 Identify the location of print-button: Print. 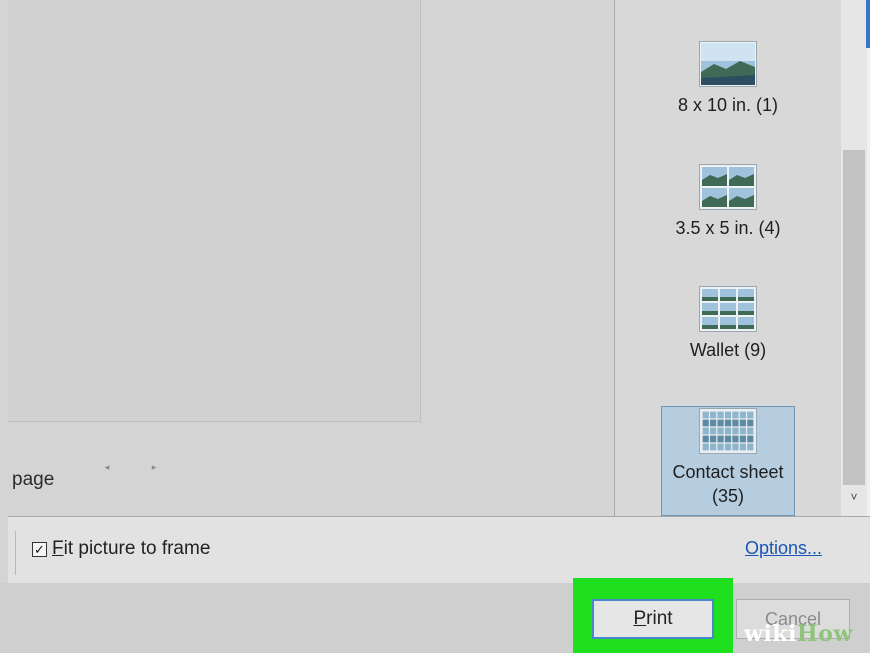
(653, 619).